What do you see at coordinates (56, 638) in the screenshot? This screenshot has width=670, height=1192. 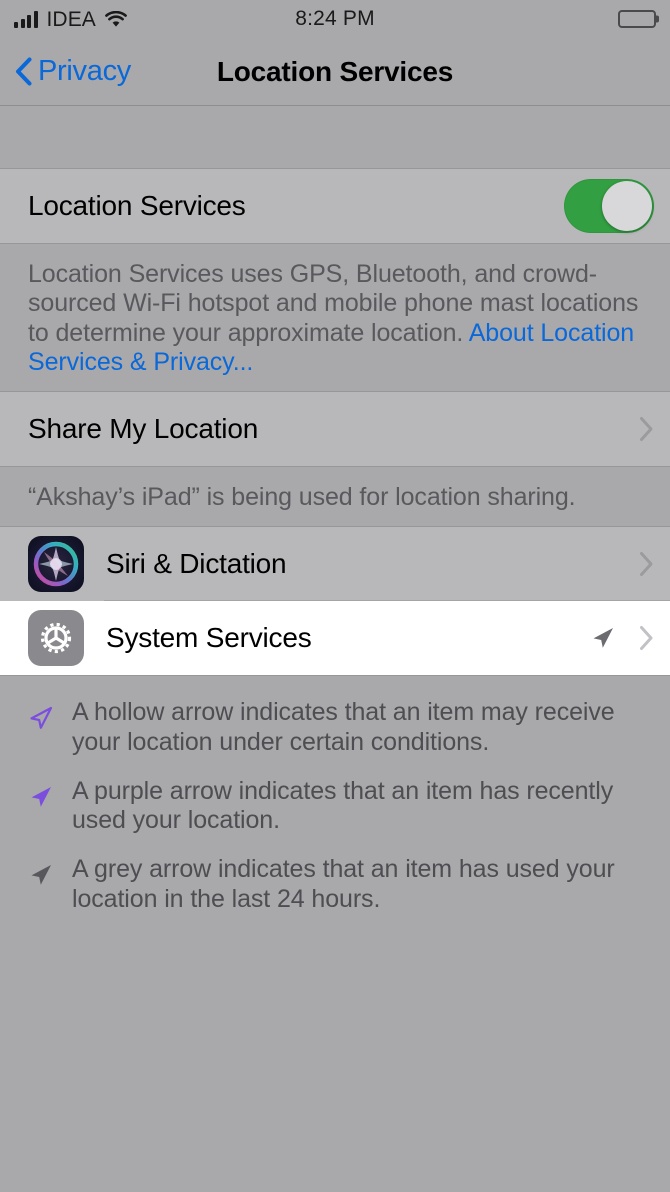 I see `gear-app-icon` at bounding box center [56, 638].